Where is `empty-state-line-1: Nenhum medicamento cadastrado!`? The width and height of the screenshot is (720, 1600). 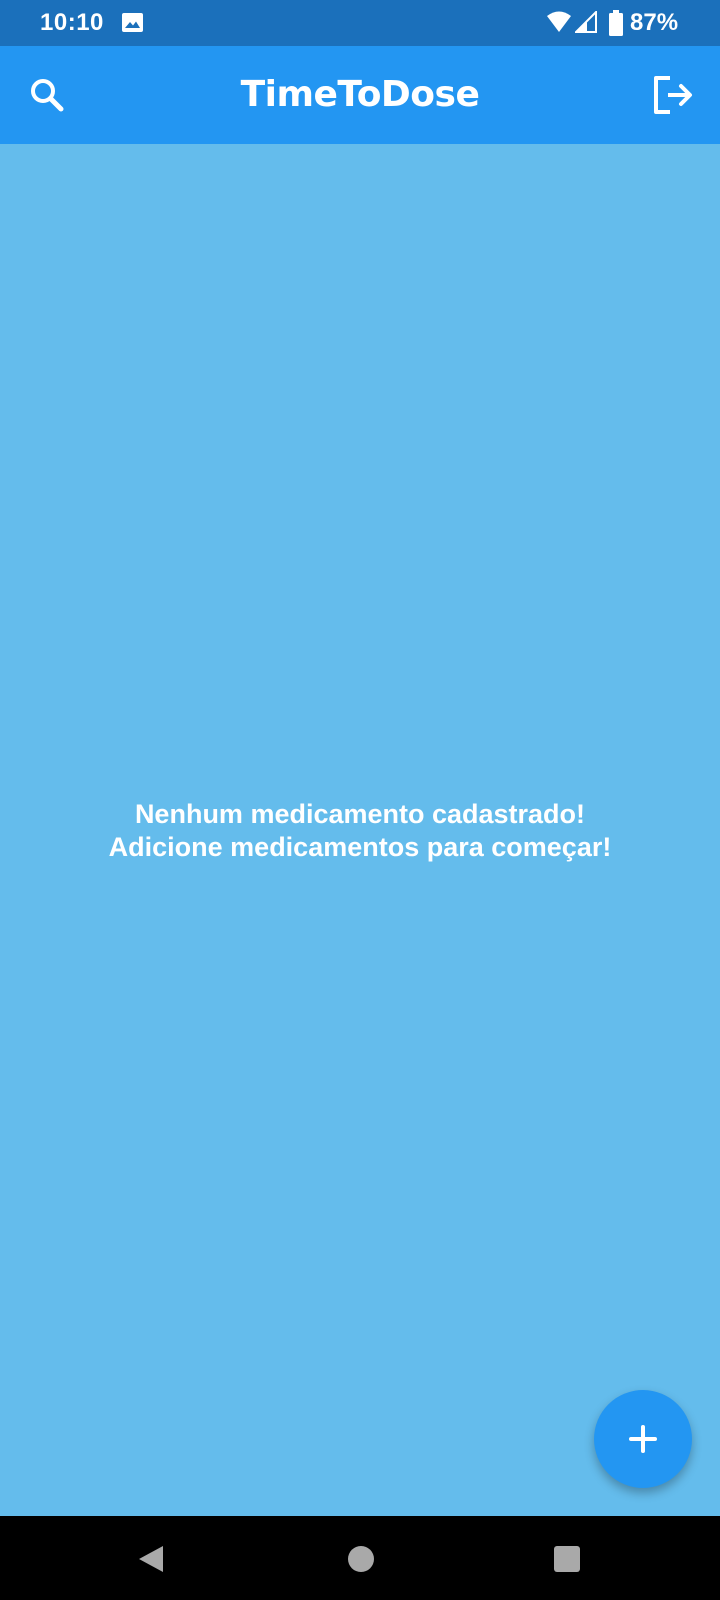 empty-state-line-1: Nenhum medicamento cadastrado! is located at coordinates (360, 814).